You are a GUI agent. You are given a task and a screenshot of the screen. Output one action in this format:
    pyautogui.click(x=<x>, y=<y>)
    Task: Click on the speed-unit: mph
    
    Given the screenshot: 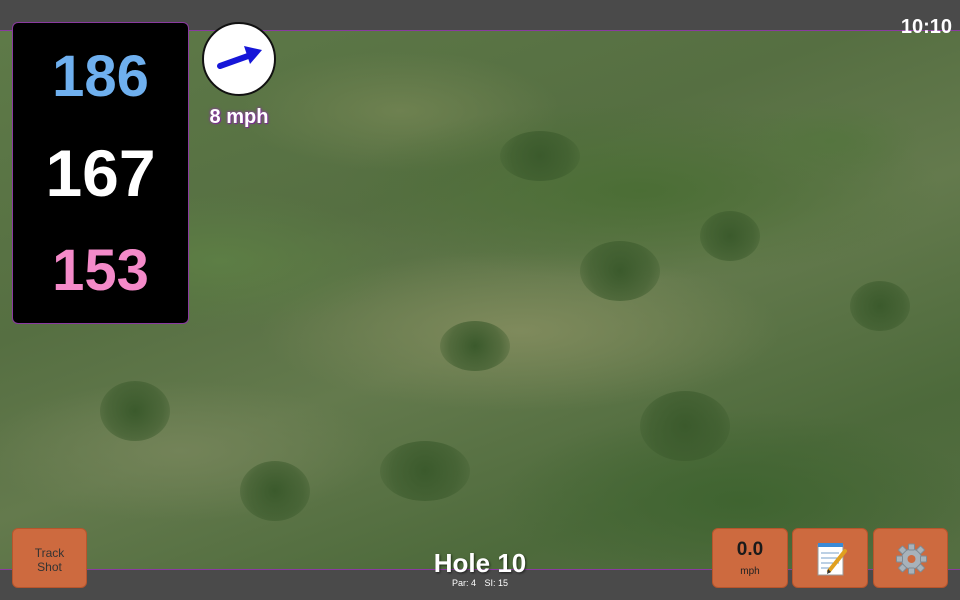 What is the action you would take?
    pyautogui.click(x=750, y=571)
    